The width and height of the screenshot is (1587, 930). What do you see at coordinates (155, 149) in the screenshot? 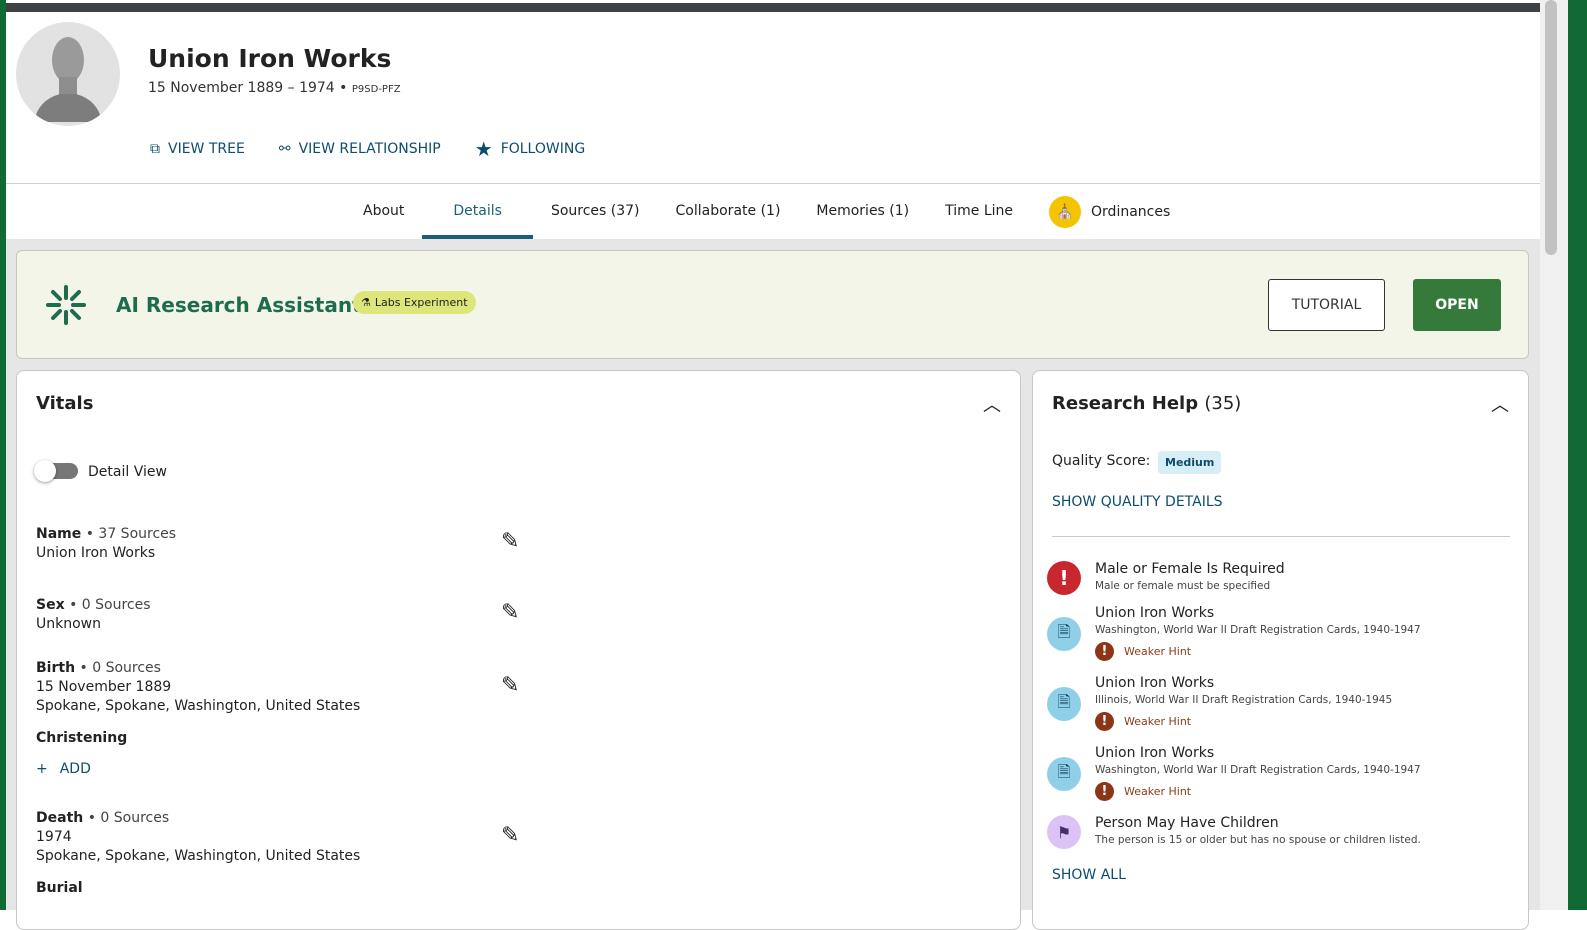
I see `tree-icon: ⧉` at bounding box center [155, 149].